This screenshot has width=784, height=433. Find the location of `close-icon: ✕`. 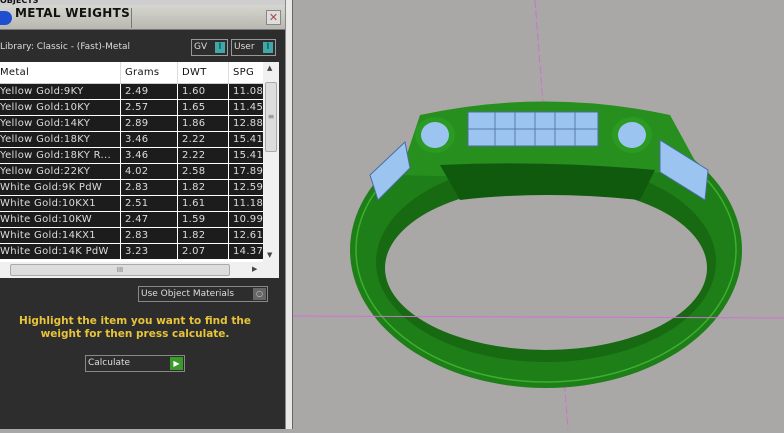

close-icon: ✕ is located at coordinates (273, 17).